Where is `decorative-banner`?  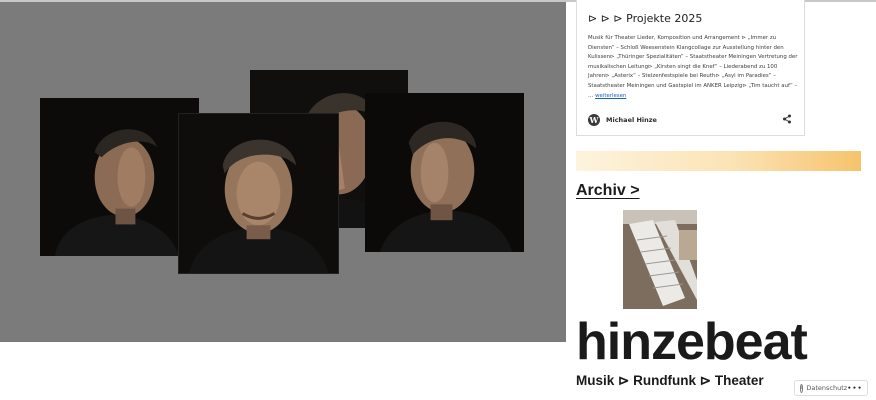 decorative-banner is located at coordinates (718, 161).